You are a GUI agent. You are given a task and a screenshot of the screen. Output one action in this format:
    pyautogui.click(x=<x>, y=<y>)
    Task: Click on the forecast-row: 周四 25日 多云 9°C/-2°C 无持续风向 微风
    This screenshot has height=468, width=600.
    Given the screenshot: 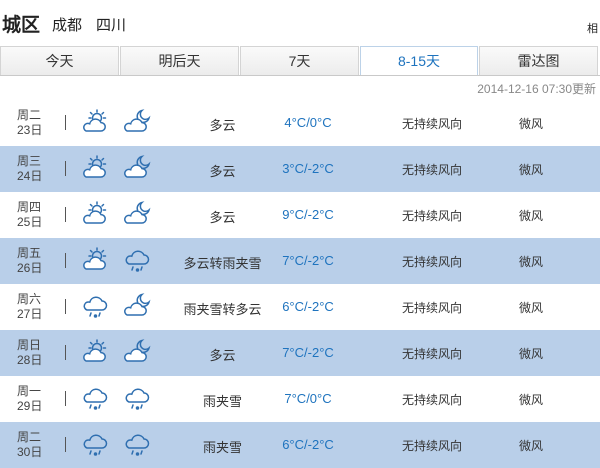 What is the action you would take?
    pyautogui.click(x=300, y=215)
    